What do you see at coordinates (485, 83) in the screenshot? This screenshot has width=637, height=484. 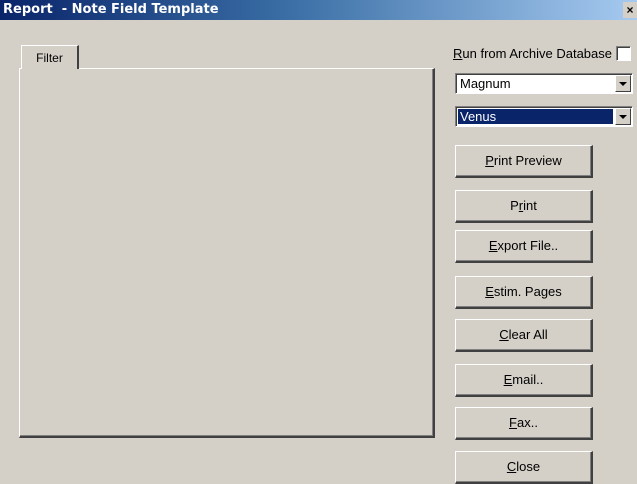 I see `server-select-value: Magnum` at bounding box center [485, 83].